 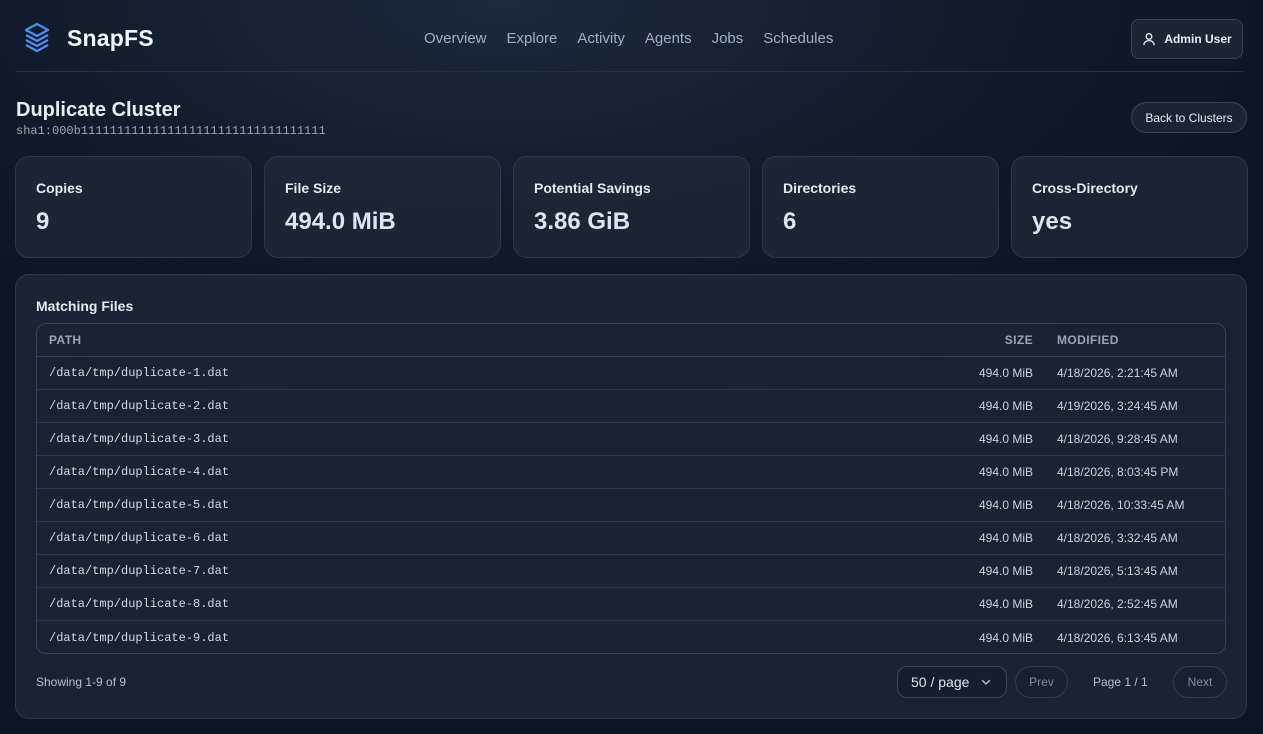 I want to click on stat-card-copies: Copies 9, so click(x=133, y=207).